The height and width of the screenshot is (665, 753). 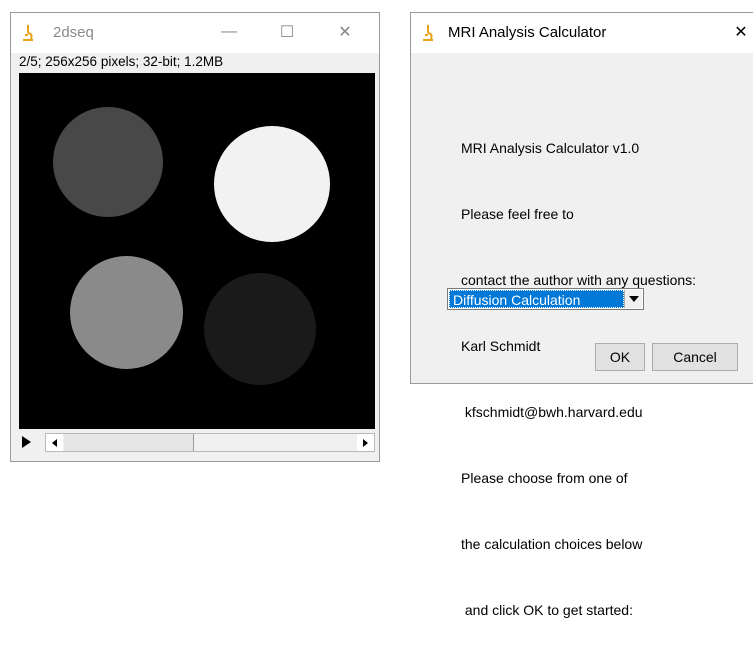 What do you see at coordinates (547, 610) in the screenshot?
I see `message-line: and click OK to get started:` at bounding box center [547, 610].